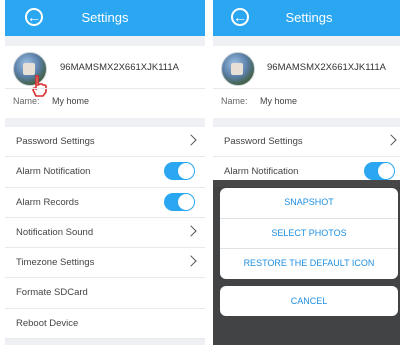 The width and height of the screenshot is (400, 345). Describe the element at coordinates (309, 301) in the screenshot. I see `cancel-button: CANCEL` at that location.